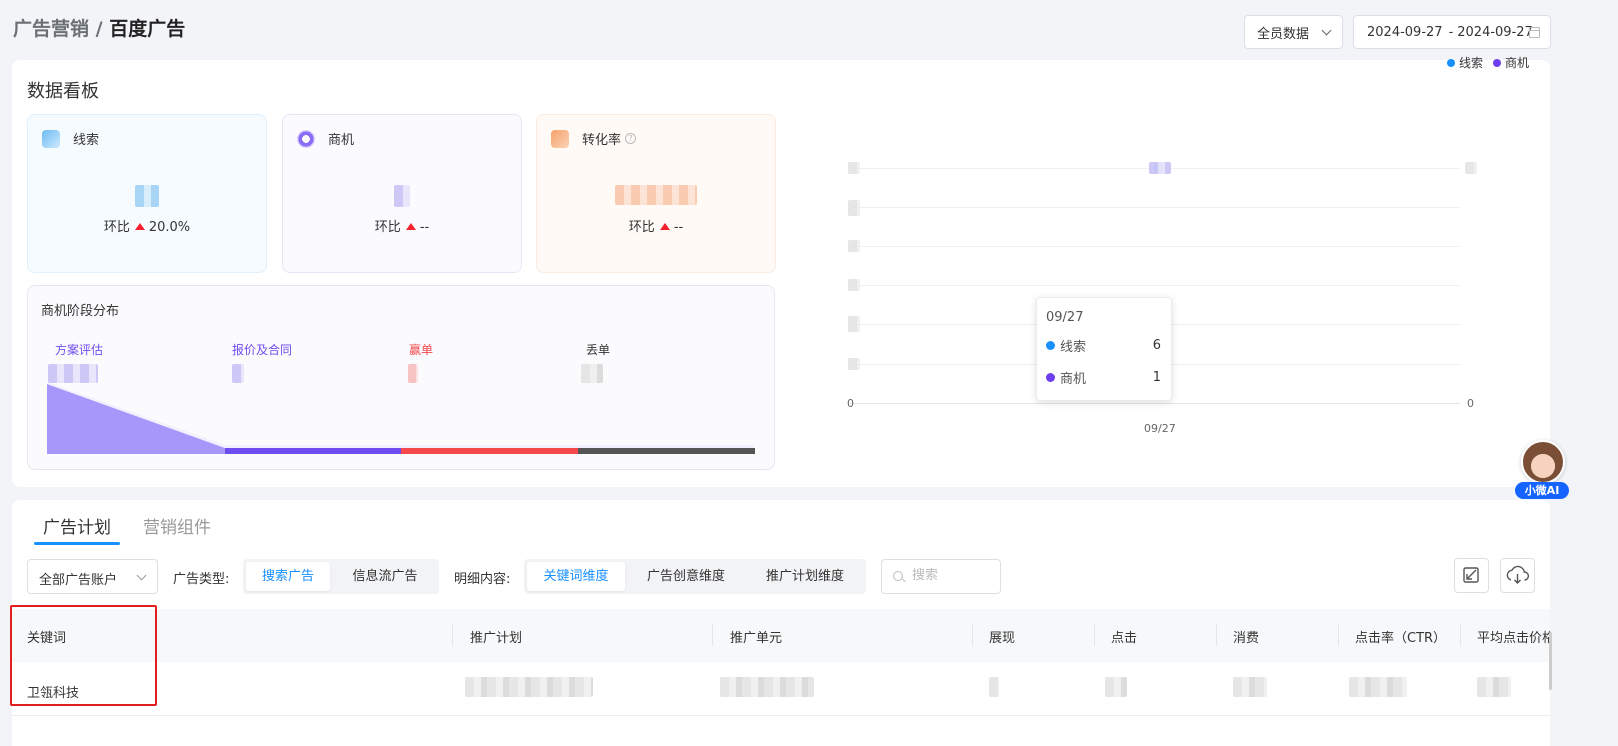 This screenshot has height=746, width=1618. I want to click on stat-label: 商机, so click(341, 140).